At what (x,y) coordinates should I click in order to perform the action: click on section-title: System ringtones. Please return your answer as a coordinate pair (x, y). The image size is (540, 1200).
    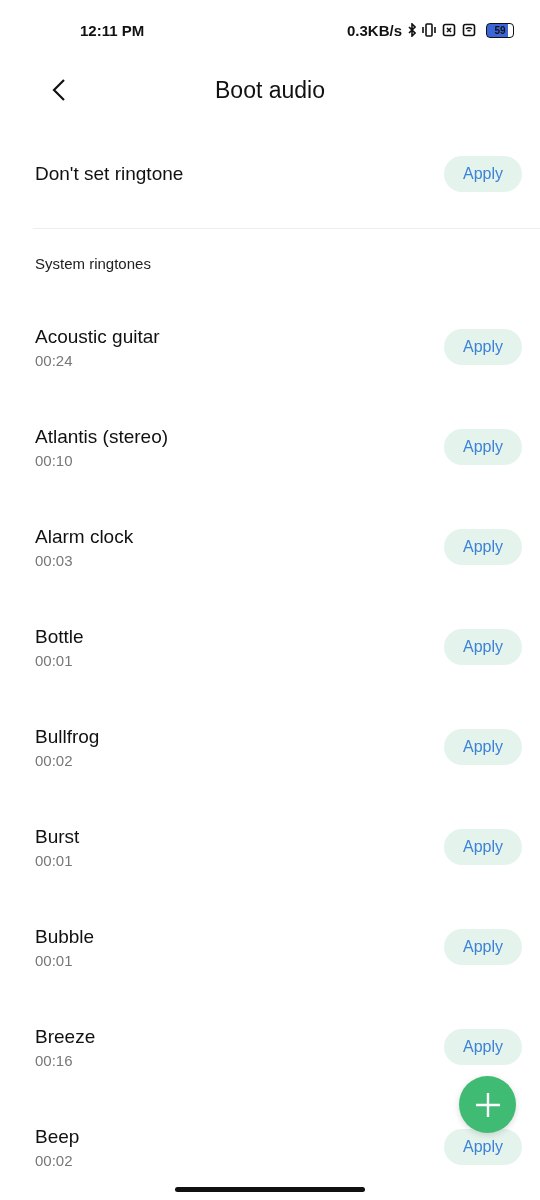
    Looking at the image, I should click on (93, 263).